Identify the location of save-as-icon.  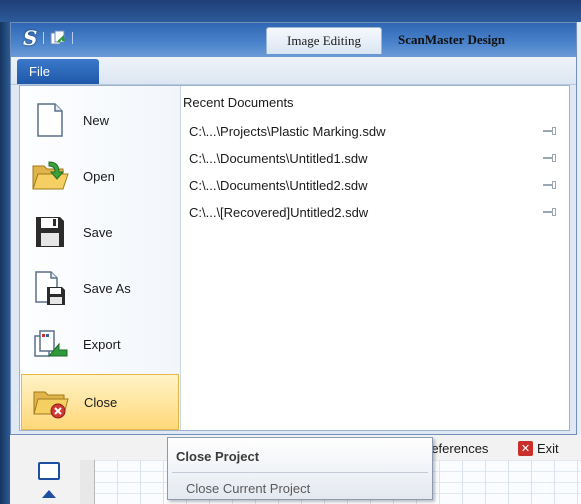
(50, 288).